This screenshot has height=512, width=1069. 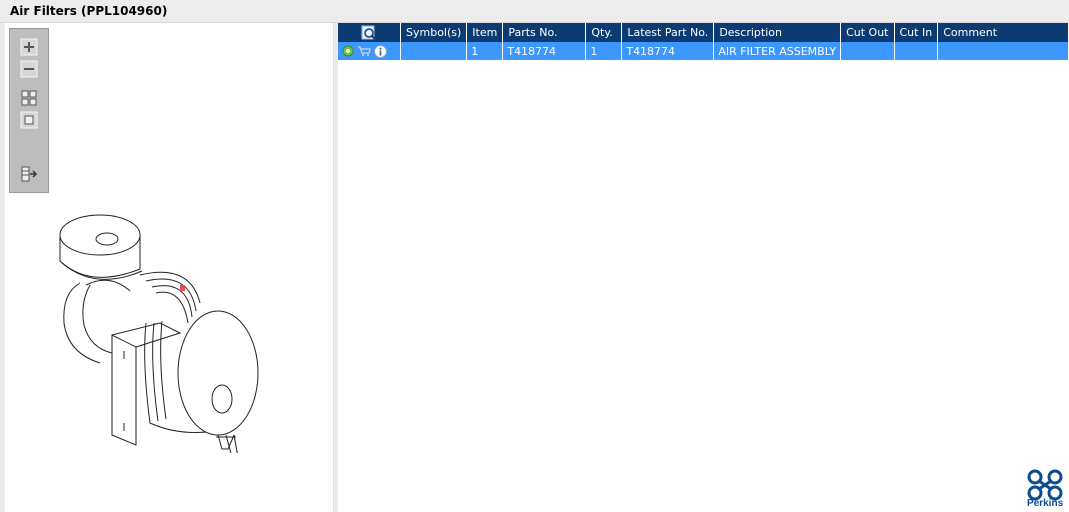 What do you see at coordinates (348, 51) in the screenshot?
I see `status-ok-icon` at bounding box center [348, 51].